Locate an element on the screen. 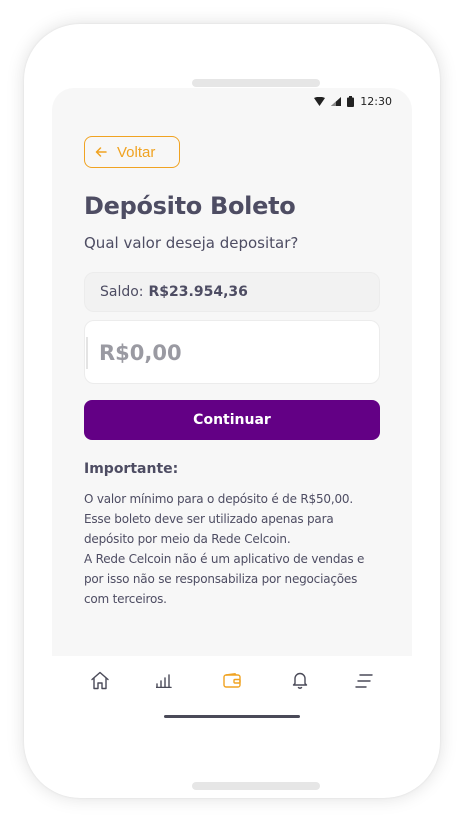  wallet-icon is located at coordinates (232, 682).